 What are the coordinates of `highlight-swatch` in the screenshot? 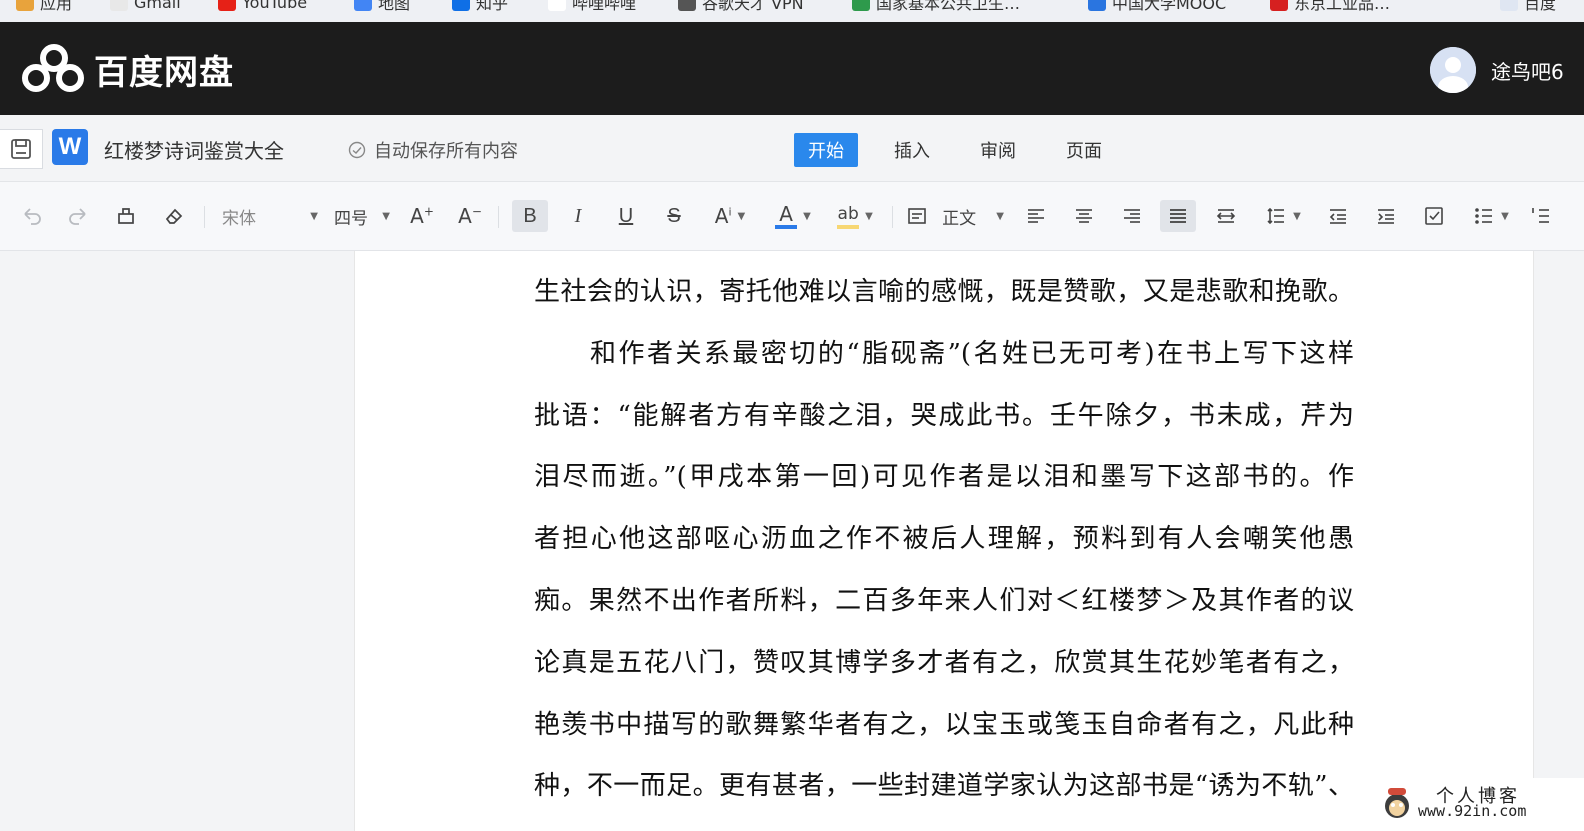 It's located at (848, 227).